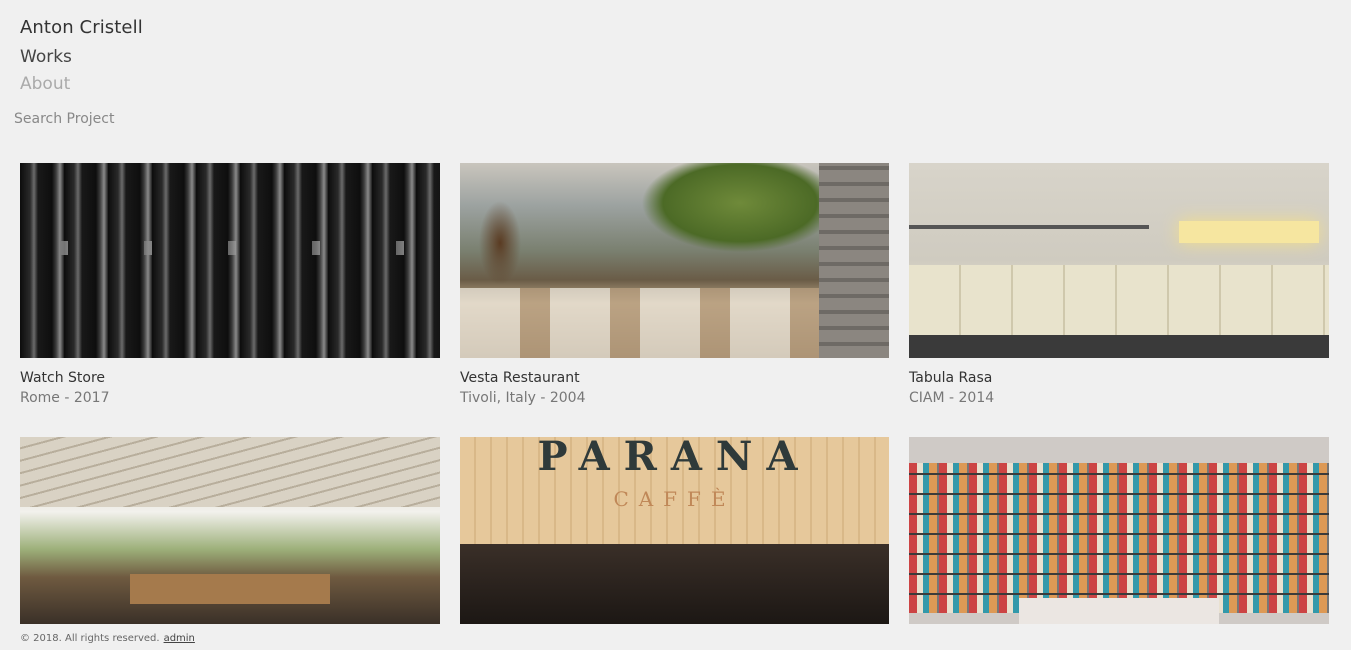 The image size is (1351, 650). Describe the element at coordinates (674, 458) in the screenshot. I see `sign-text: PARANA` at that location.